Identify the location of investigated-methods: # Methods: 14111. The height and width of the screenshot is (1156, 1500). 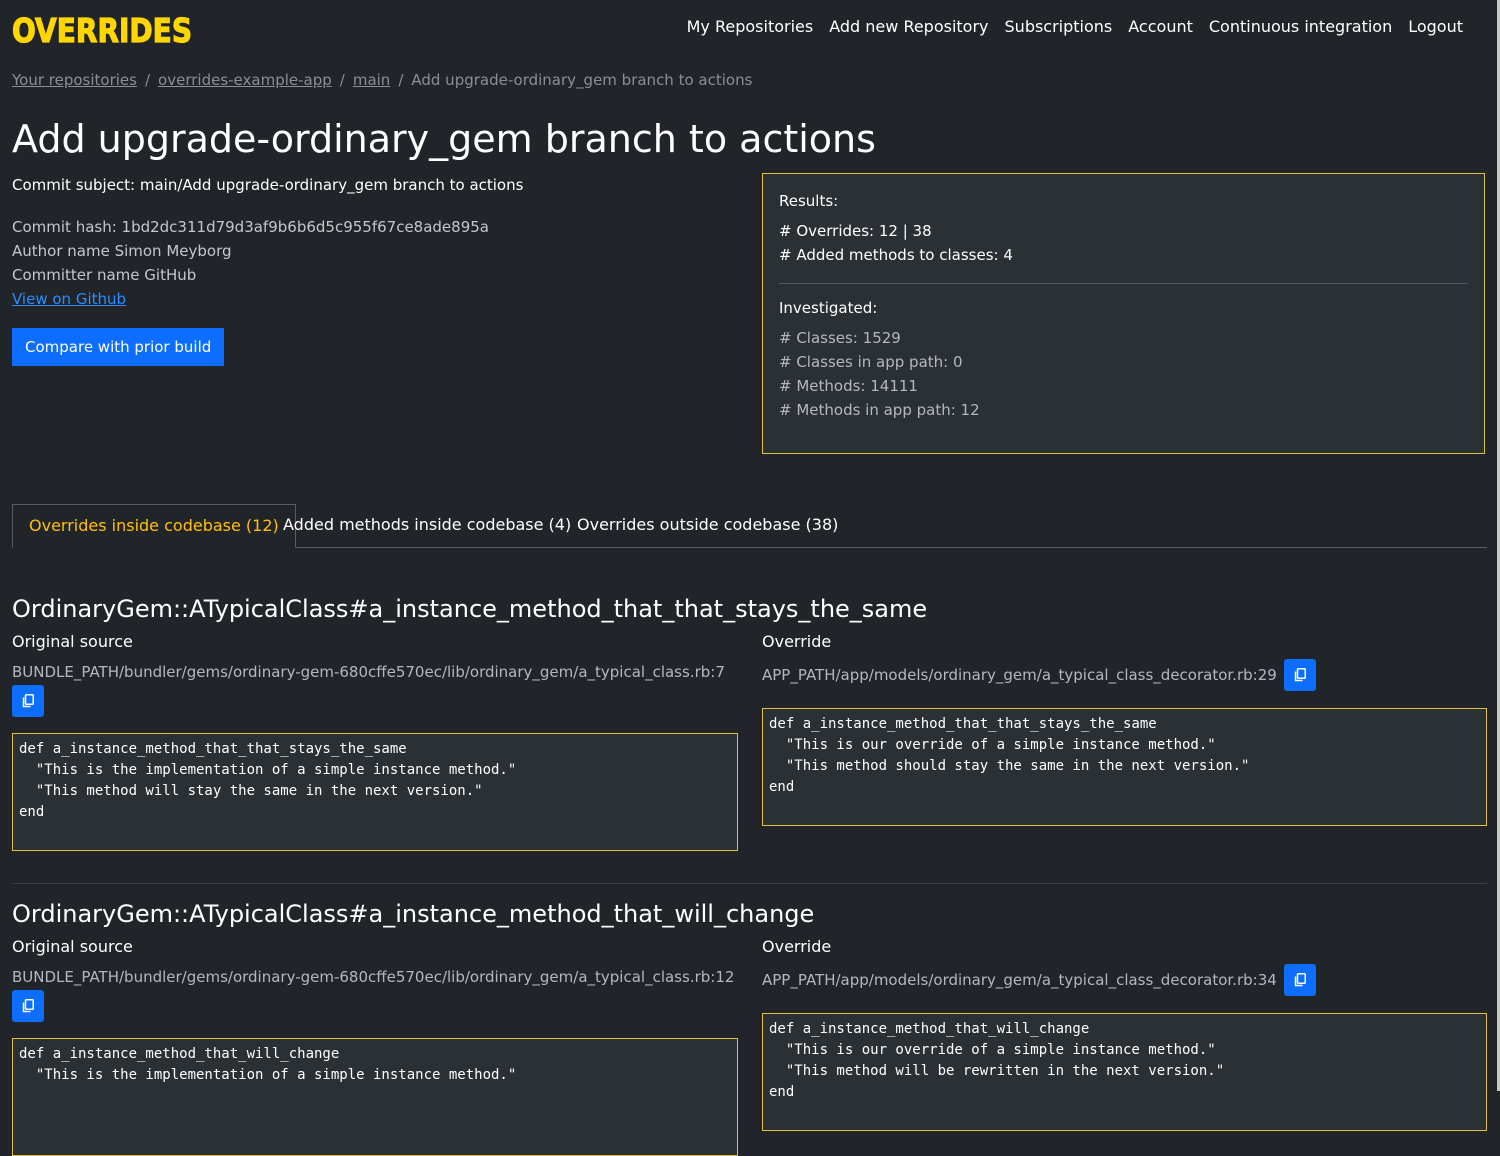
(848, 386).